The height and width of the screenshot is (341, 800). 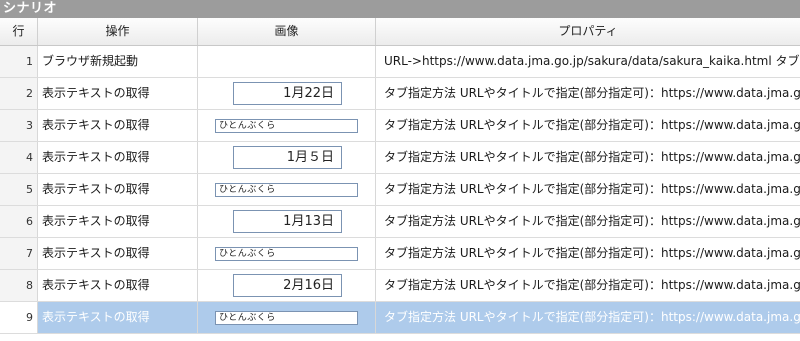 I want to click on row-number: 7, so click(x=19, y=253).